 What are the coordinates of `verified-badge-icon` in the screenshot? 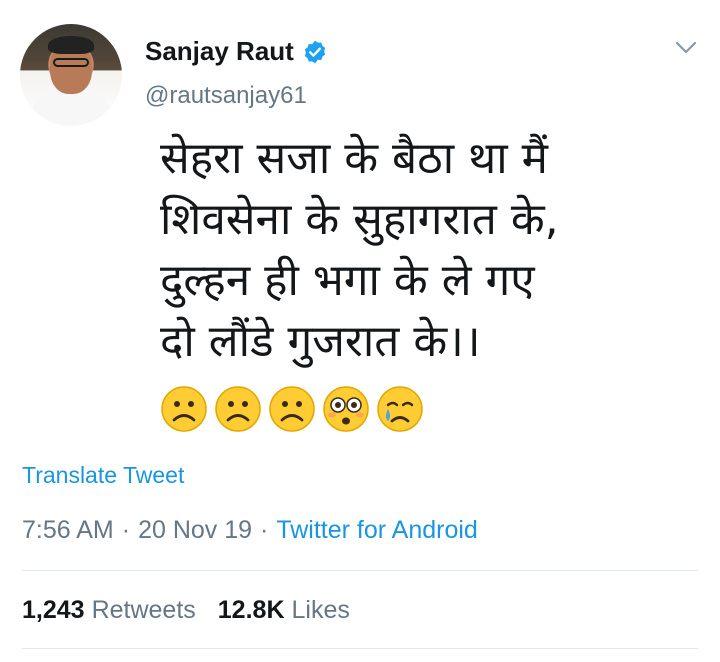 It's located at (315, 51).